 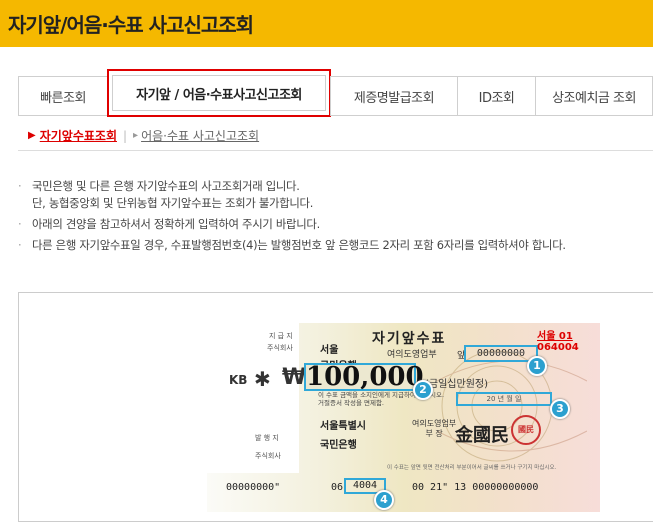 I want to click on tab-label: 상조예치금 조회, so click(x=594, y=98).